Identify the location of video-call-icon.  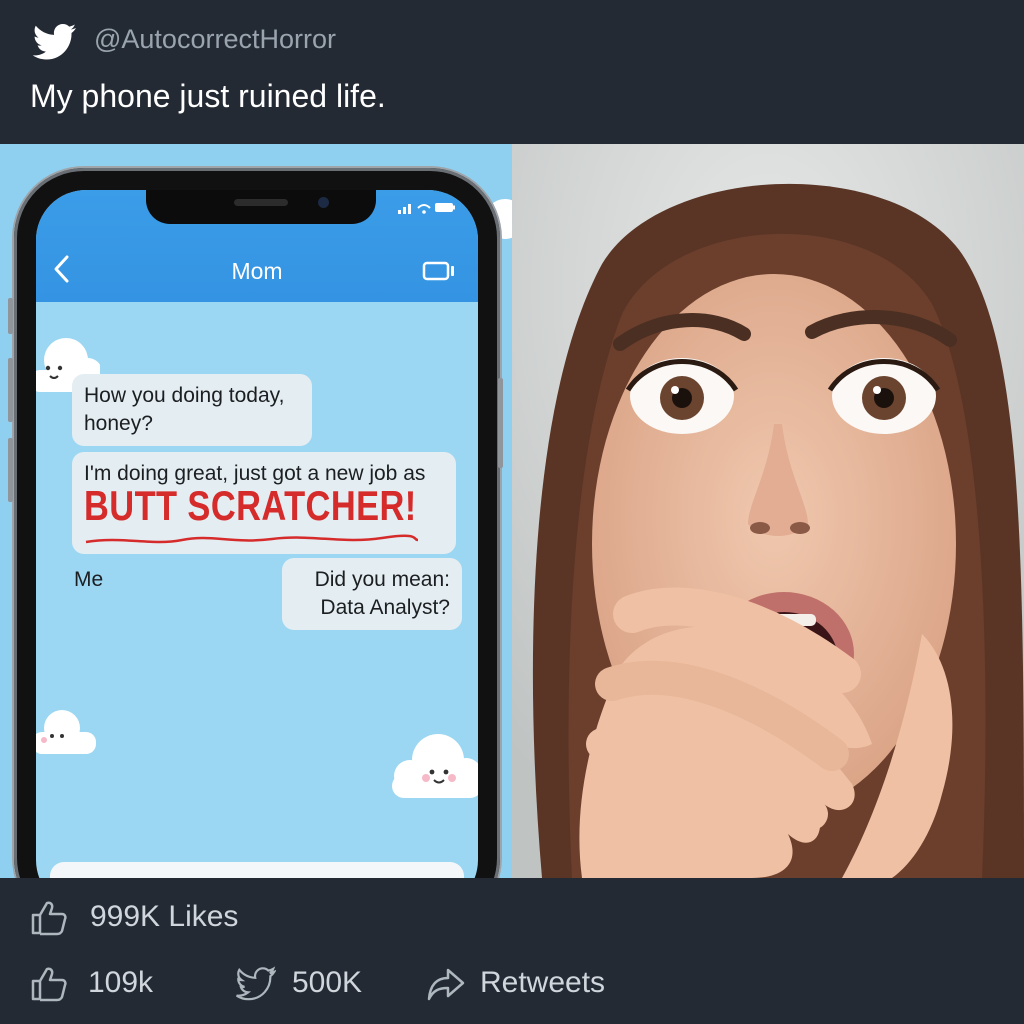
(439, 271).